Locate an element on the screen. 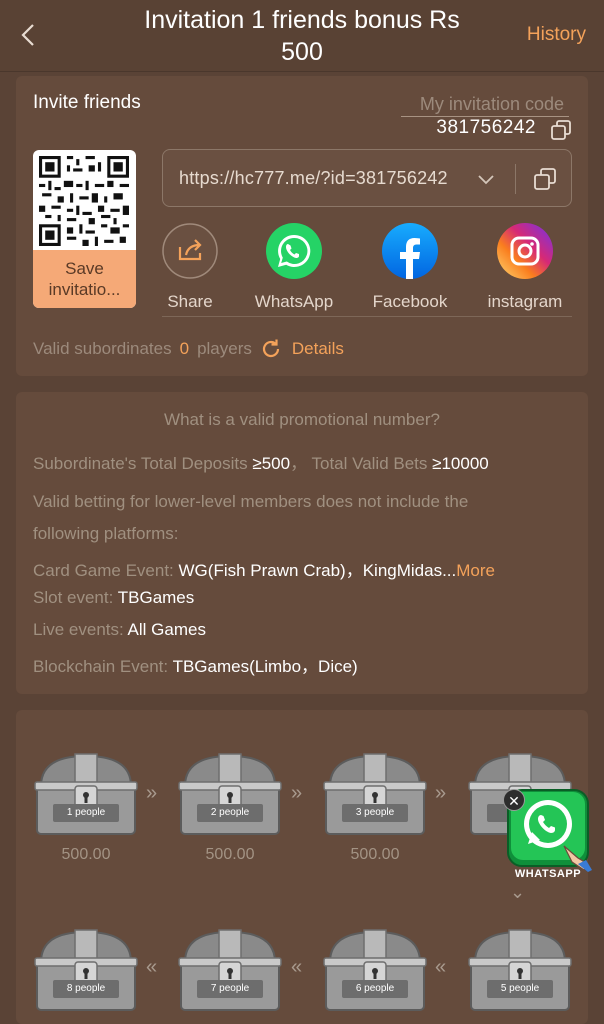  whatsapp-label: WhatsApp is located at coordinates (294, 301).